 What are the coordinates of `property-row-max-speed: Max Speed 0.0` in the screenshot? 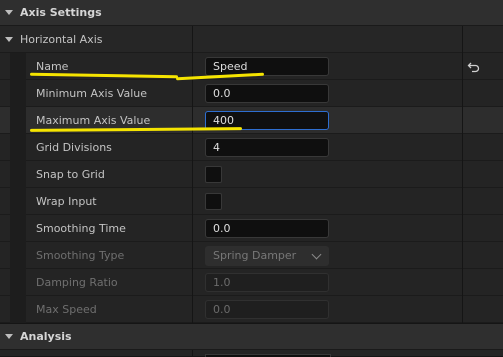 It's located at (251, 309).